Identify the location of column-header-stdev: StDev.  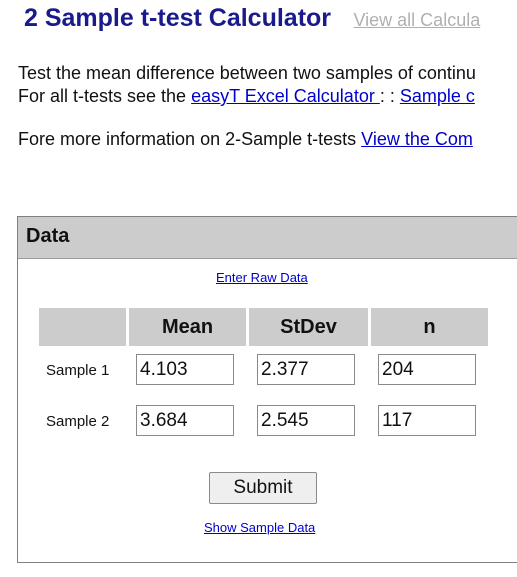
(308, 327).